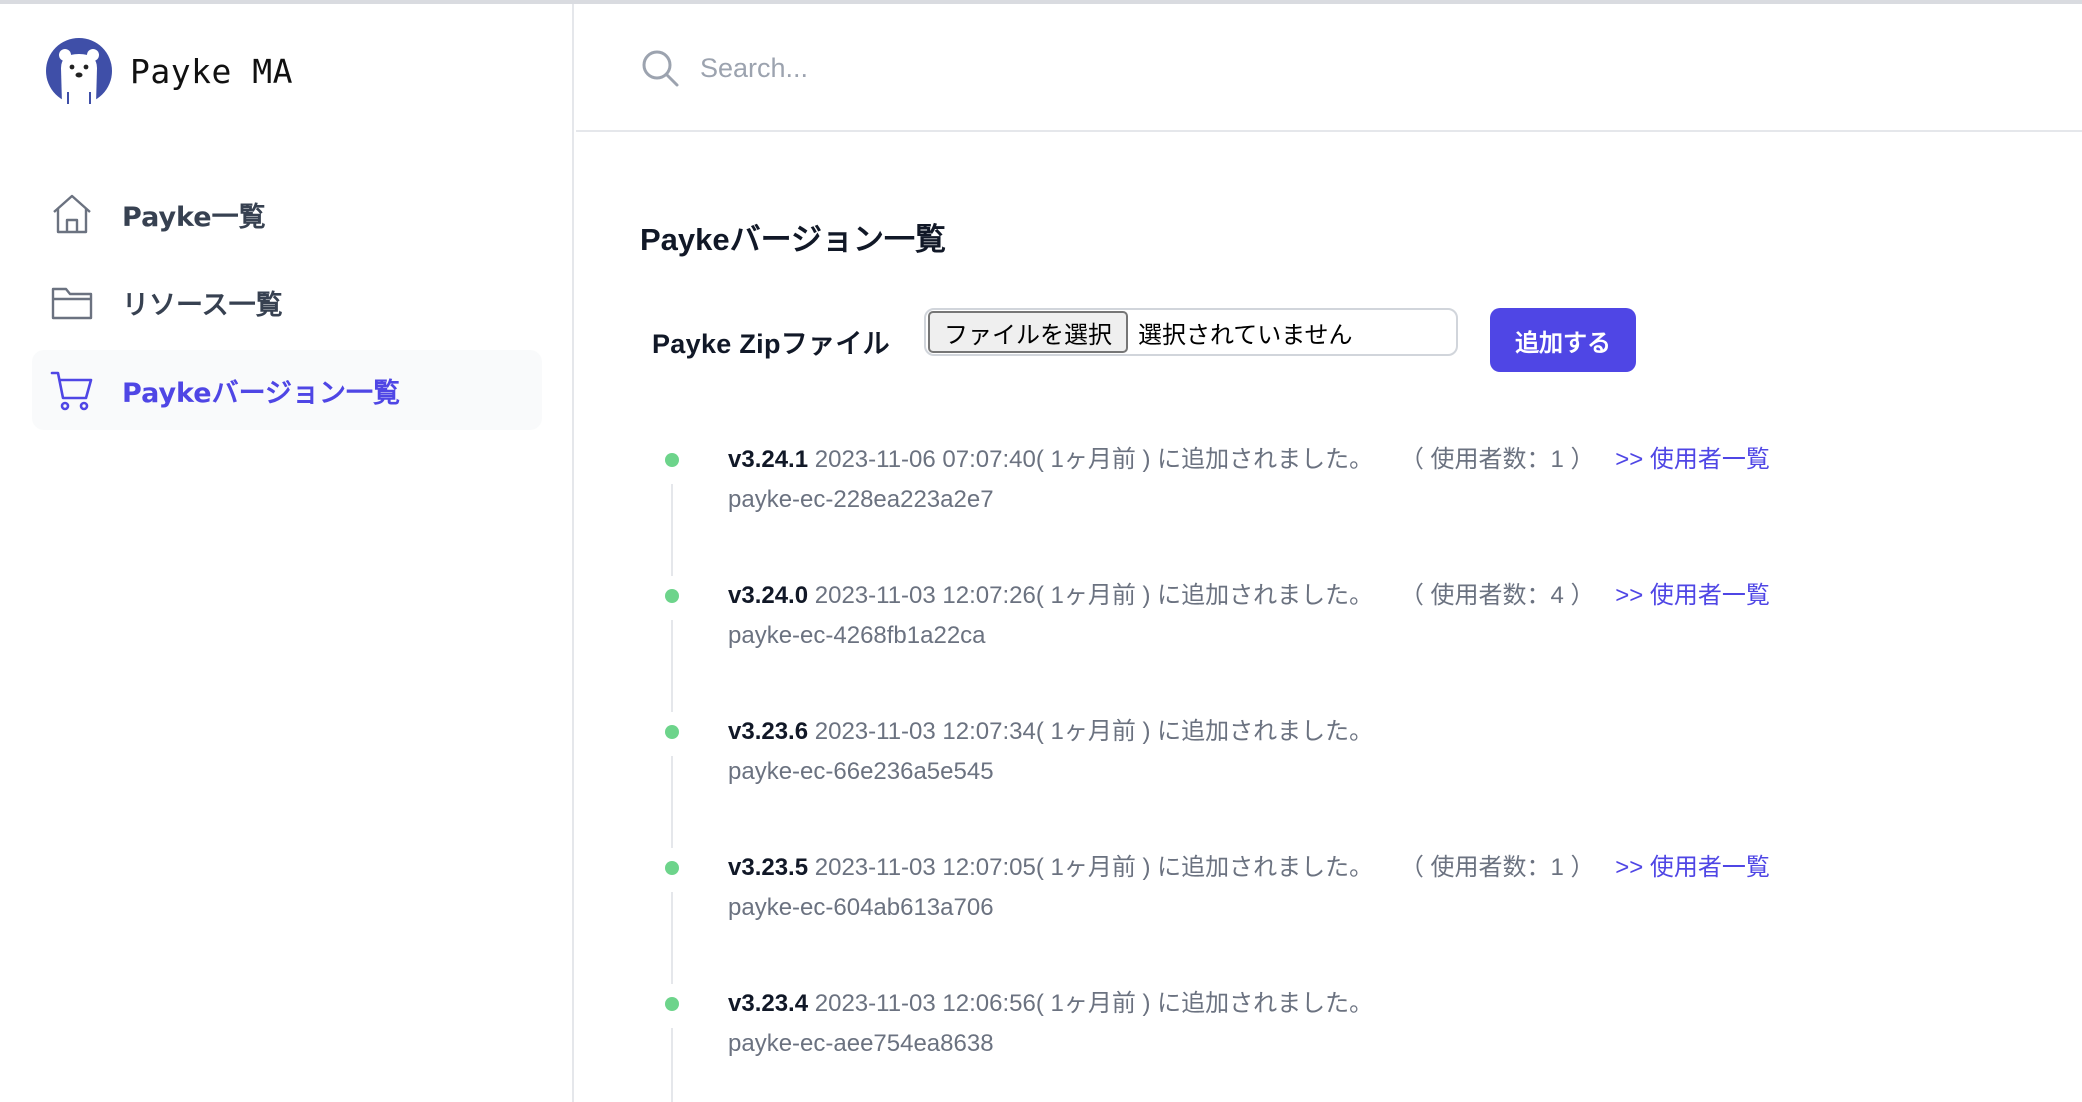  I want to click on sidebar-item-payke-versions: Paykeバージョン一覧, so click(287, 390).